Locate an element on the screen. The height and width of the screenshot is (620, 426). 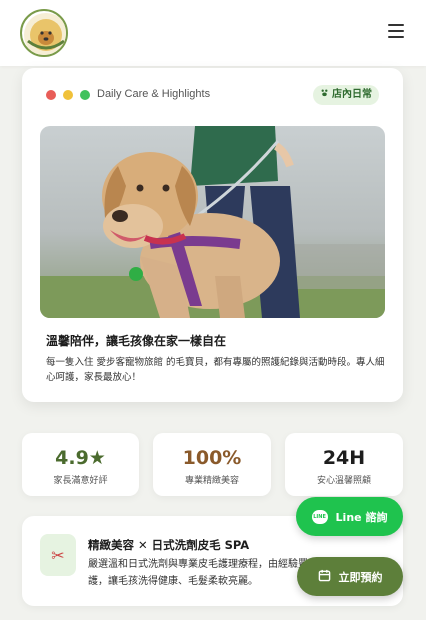
stat-label: 專業精緻美容 is located at coordinates (211, 481).